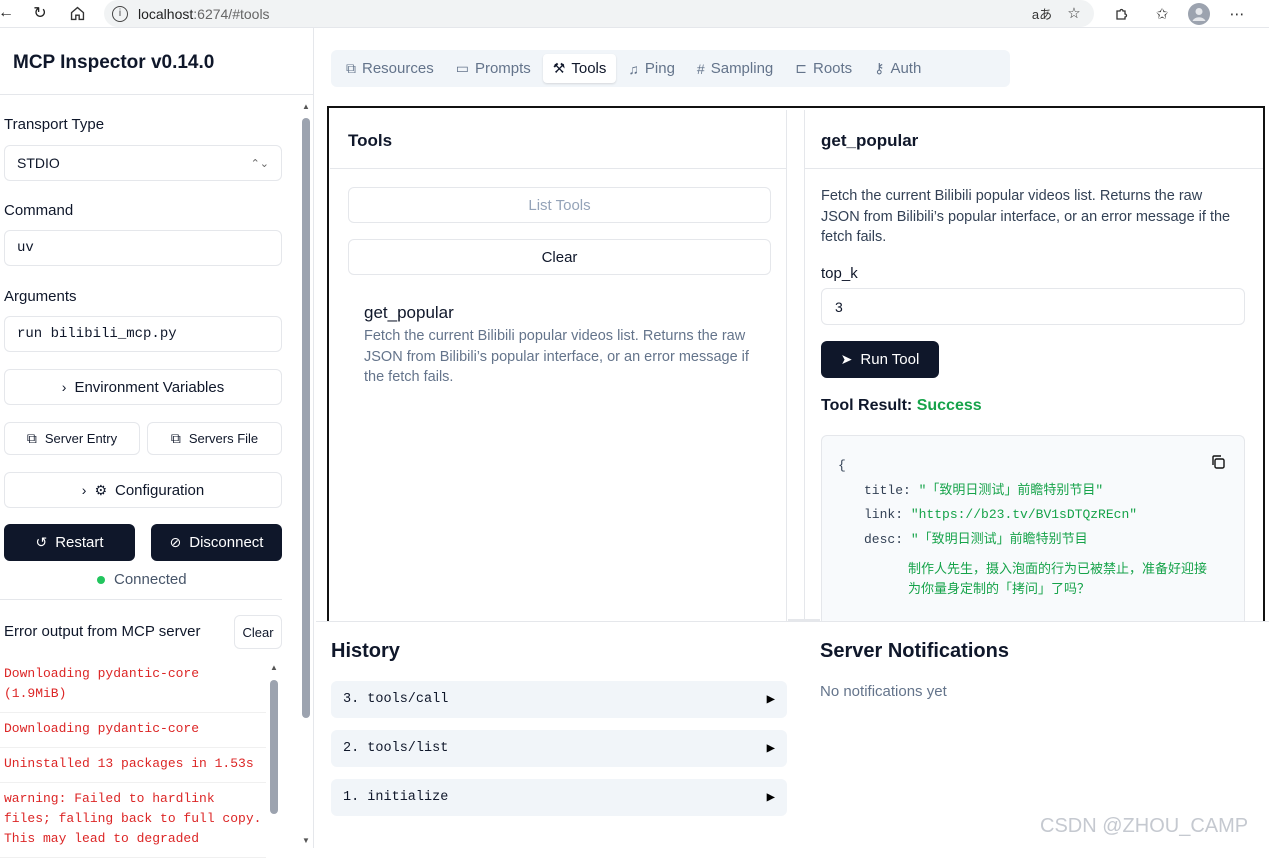  I want to click on tools-pane-title: Tools, so click(370, 140).